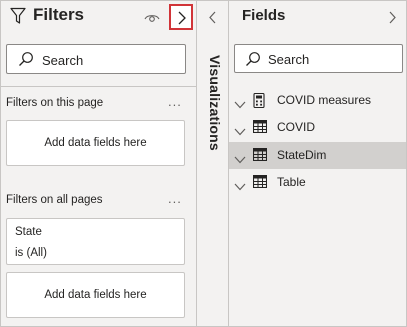 This screenshot has width=407, height=327. What do you see at coordinates (28, 232) in the screenshot?
I see `filter-field-name: State` at bounding box center [28, 232].